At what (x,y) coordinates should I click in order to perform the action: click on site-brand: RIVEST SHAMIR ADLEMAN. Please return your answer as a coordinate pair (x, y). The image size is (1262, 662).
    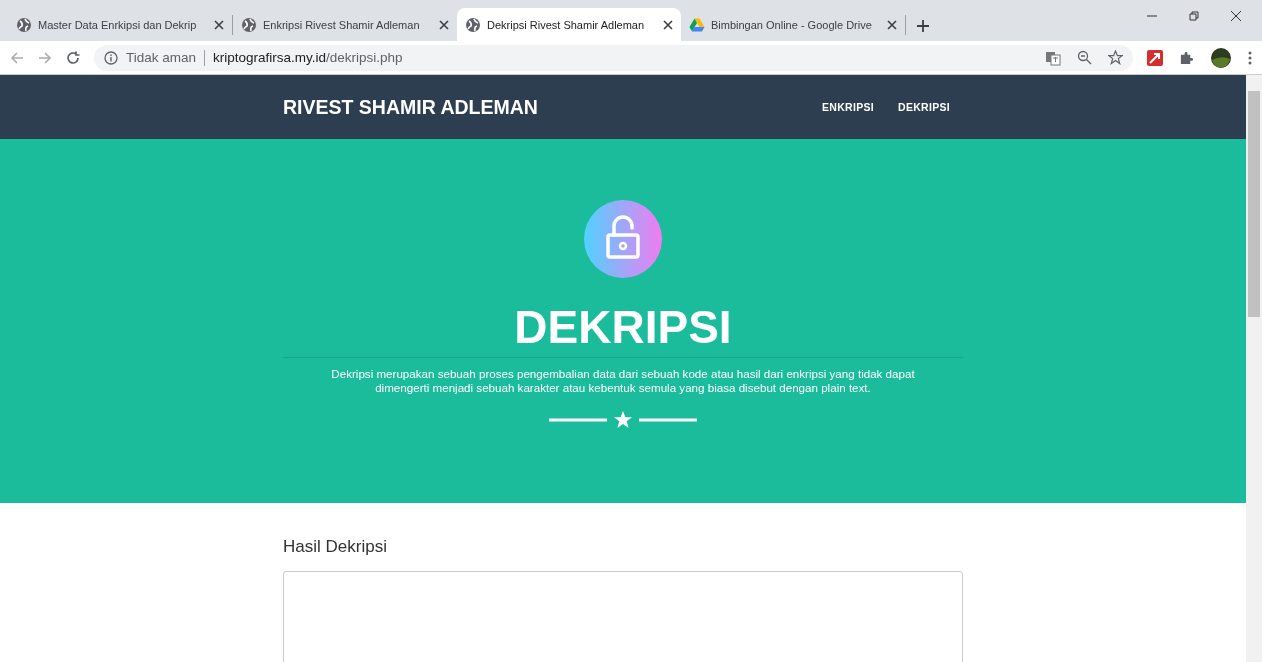
    Looking at the image, I should click on (410, 107).